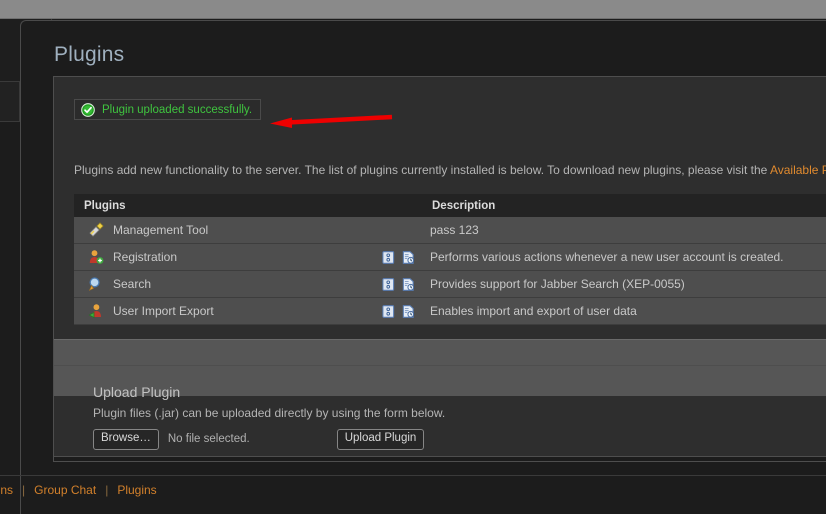  What do you see at coordinates (96, 257) in the screenshot?
I see `user-add-icon` at bounding box center [96, 257].